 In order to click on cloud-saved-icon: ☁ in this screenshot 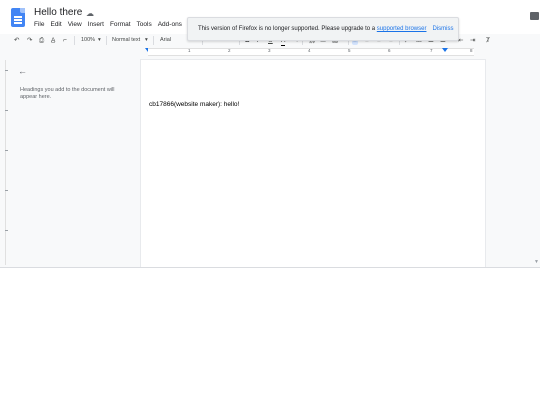, I will do `click(90, 13)`.